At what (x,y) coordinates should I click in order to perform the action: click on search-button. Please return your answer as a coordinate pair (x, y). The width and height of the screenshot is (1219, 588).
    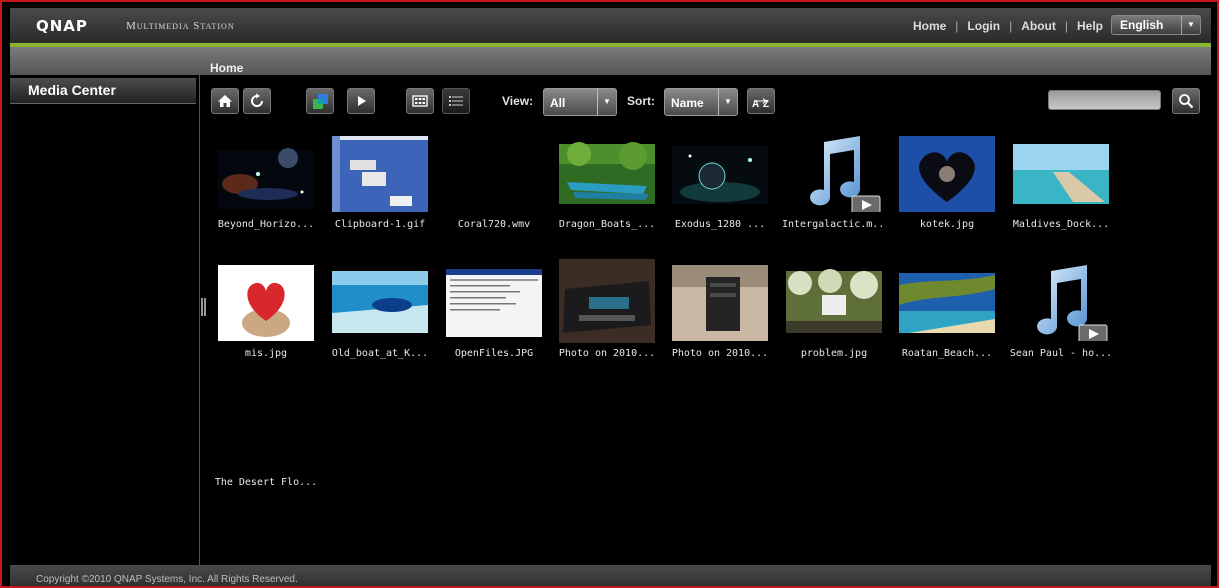
    Looking at the image, I should click on (1186, 101).